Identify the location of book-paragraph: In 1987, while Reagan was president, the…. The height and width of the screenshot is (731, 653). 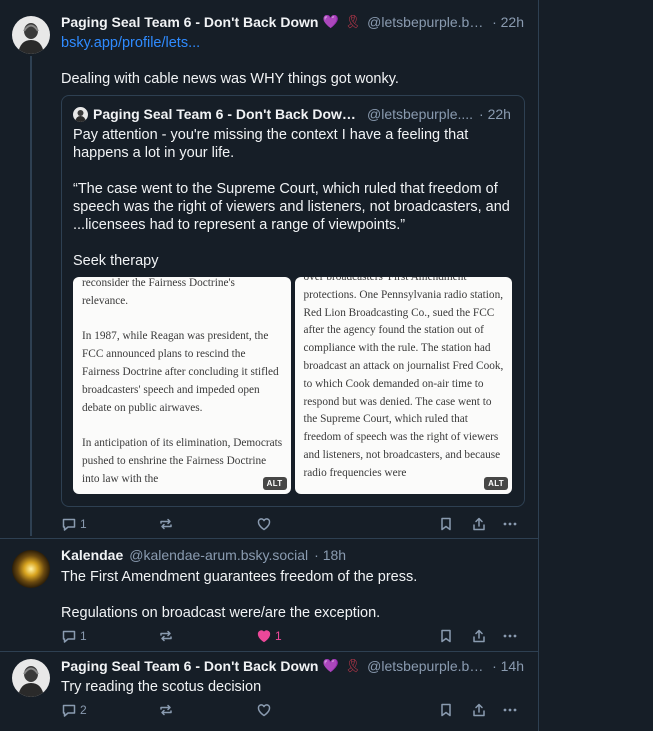
(180, 372).